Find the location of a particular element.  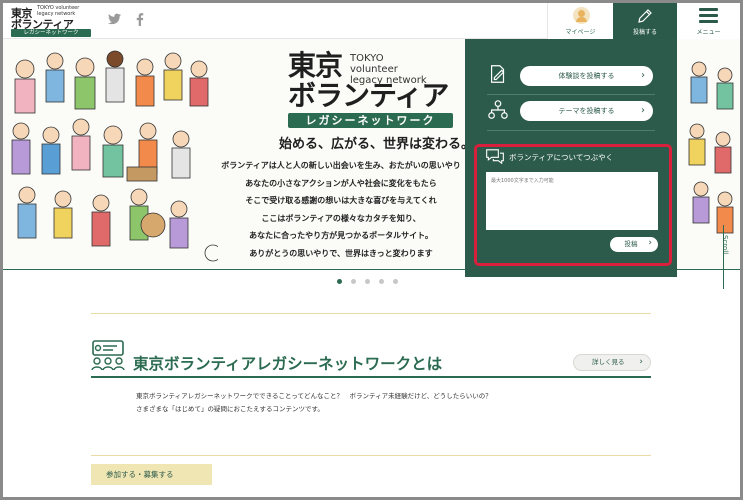

hero-line: ありがとうの思いやりで、世界はきっと変わります is located at coordinates (341, 253).